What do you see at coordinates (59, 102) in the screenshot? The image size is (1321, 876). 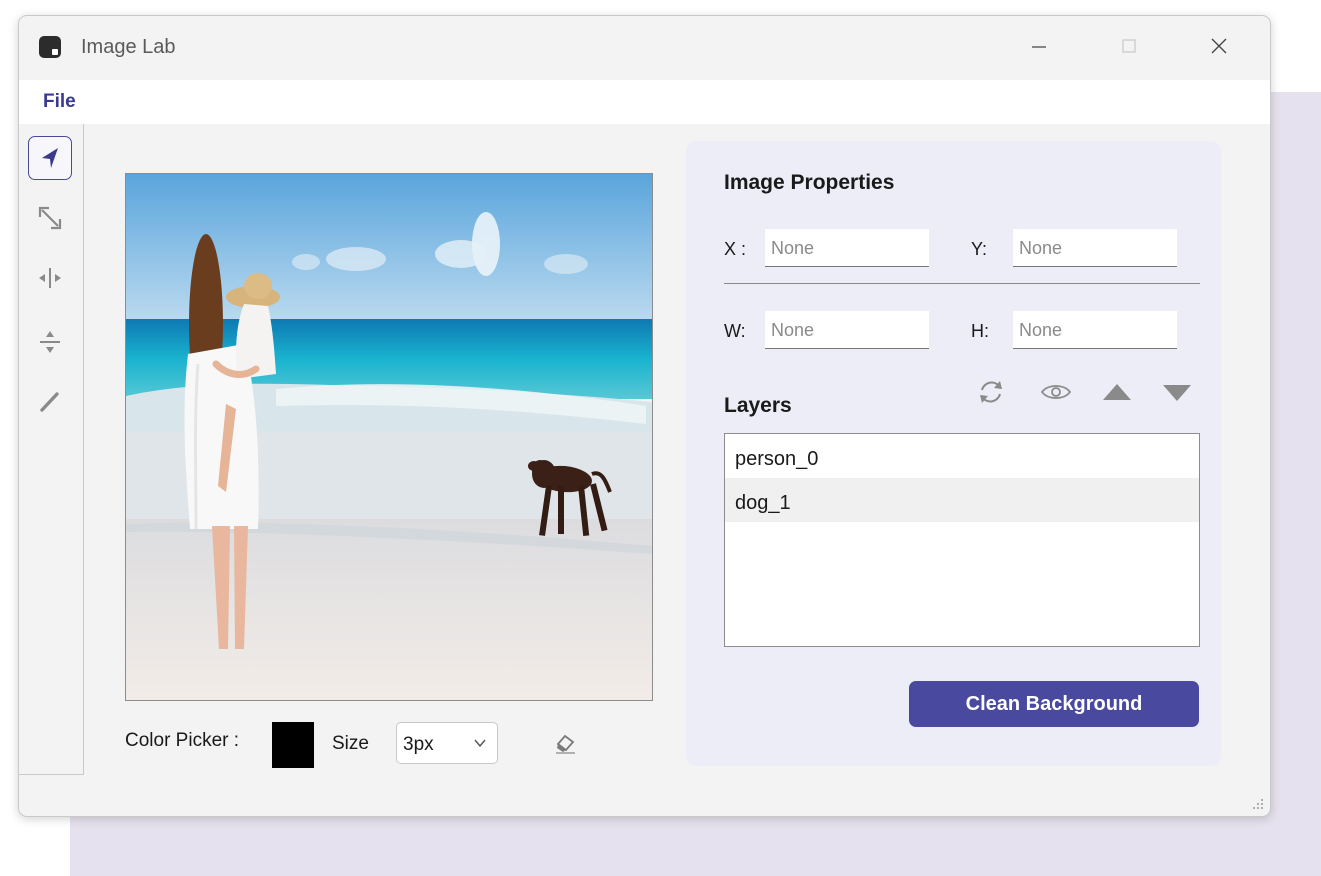 I see `menu-file: File` at bounding box center [59, 102].